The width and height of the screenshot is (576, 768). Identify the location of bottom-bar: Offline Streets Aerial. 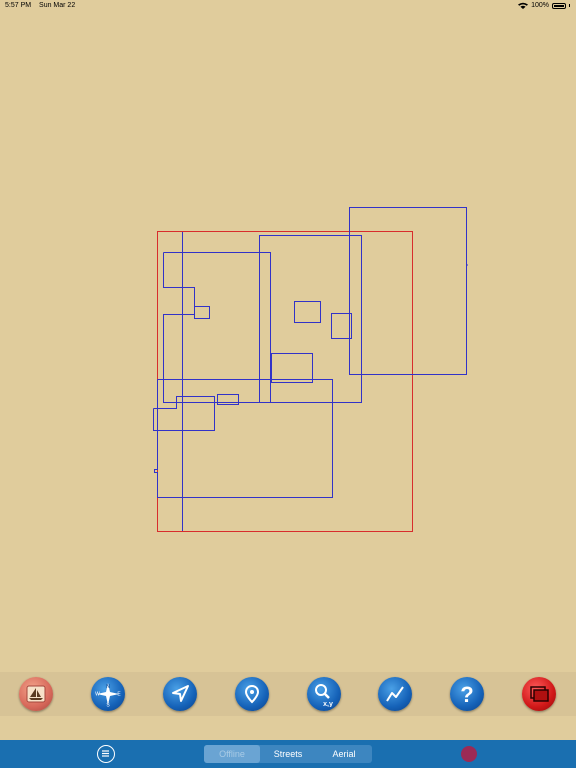
(288, 754).